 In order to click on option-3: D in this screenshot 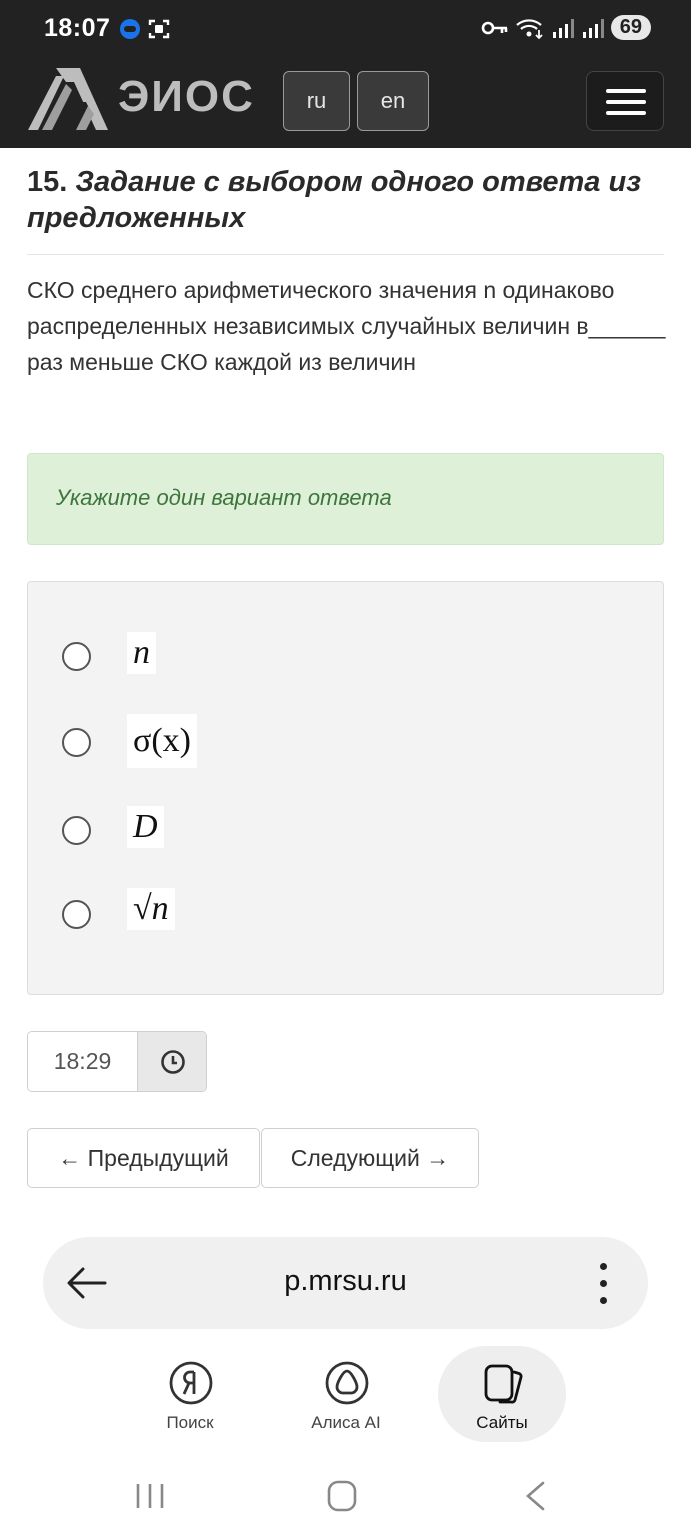, I will do `click(262, 831)`.